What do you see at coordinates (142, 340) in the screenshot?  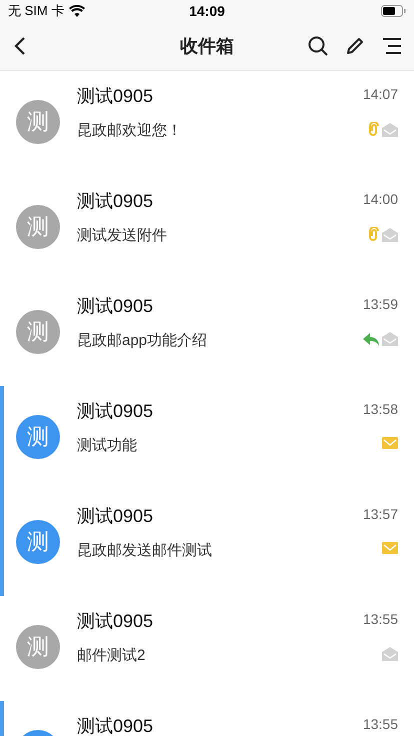 I see `message-subject: 昆政邮app功能介绍` at bounding box center [142, 340].